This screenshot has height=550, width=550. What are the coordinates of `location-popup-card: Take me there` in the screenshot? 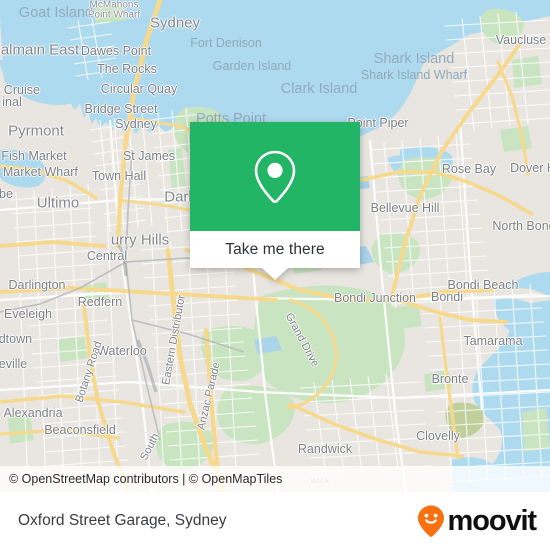 It's located at (275, 201).